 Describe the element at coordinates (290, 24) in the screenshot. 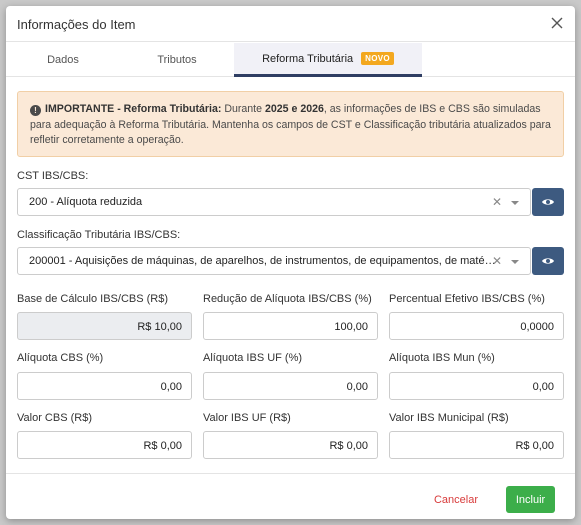

I see `modal-header: Informações do Item` at that location.